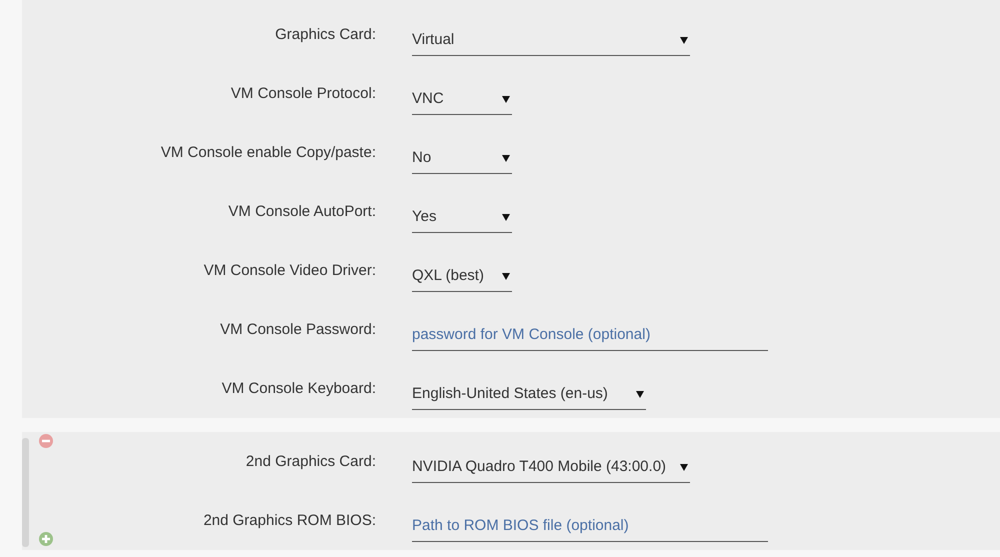  I want to click on input-field: password for VM Console (optional), so click(590, 335).